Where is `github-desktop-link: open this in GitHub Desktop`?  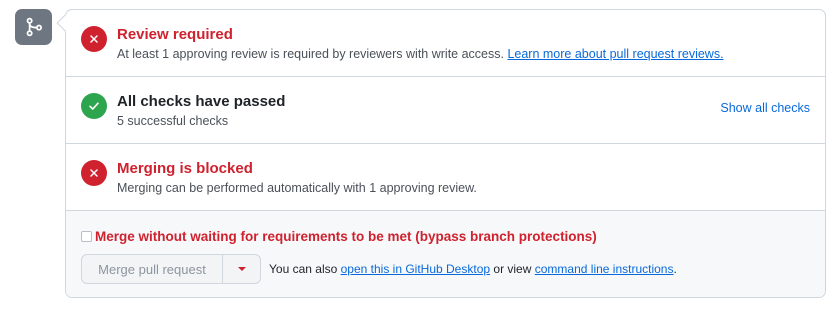 github-desktop-link: open this in GitHub Desktop is located at coordinates (415, 269).